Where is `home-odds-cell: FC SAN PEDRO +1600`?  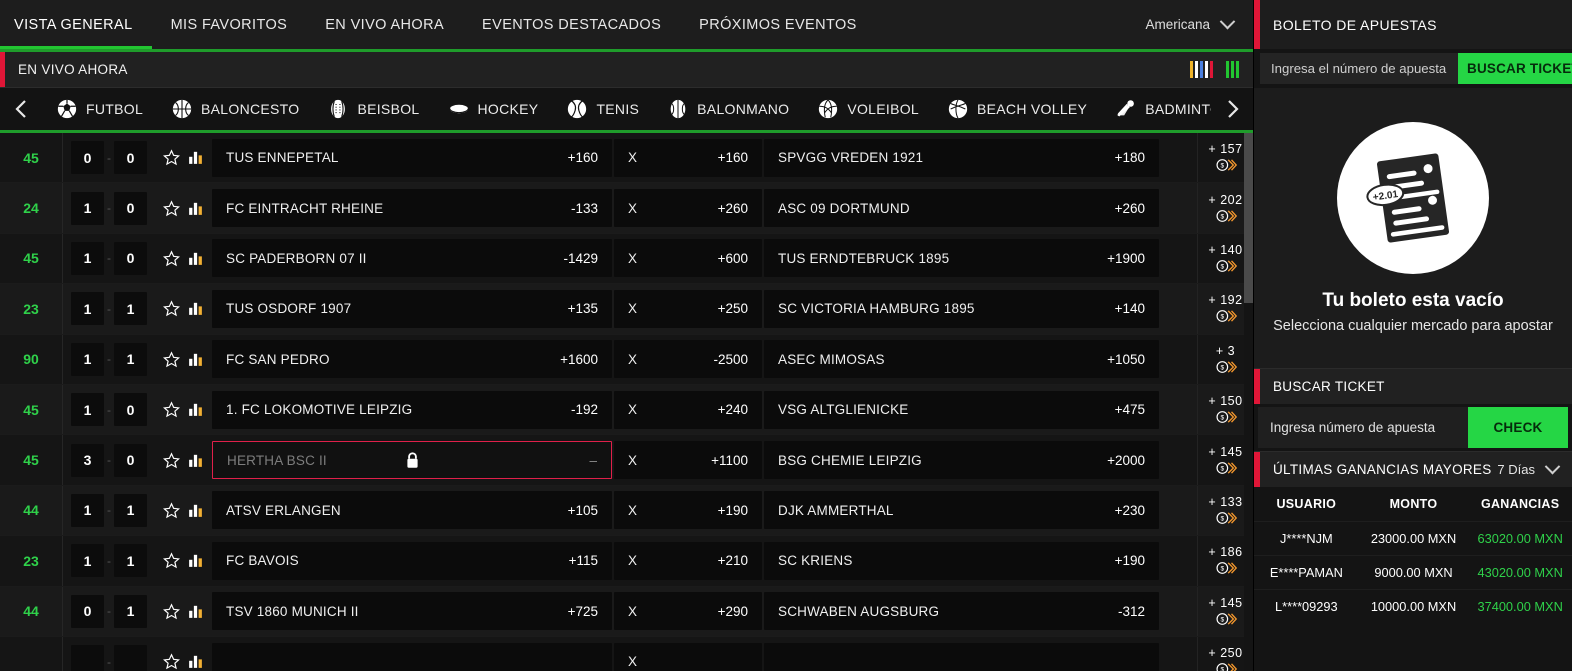 home-odds-cell: FC SAN PEDRO +1600 is located at coordinates (412, 359).